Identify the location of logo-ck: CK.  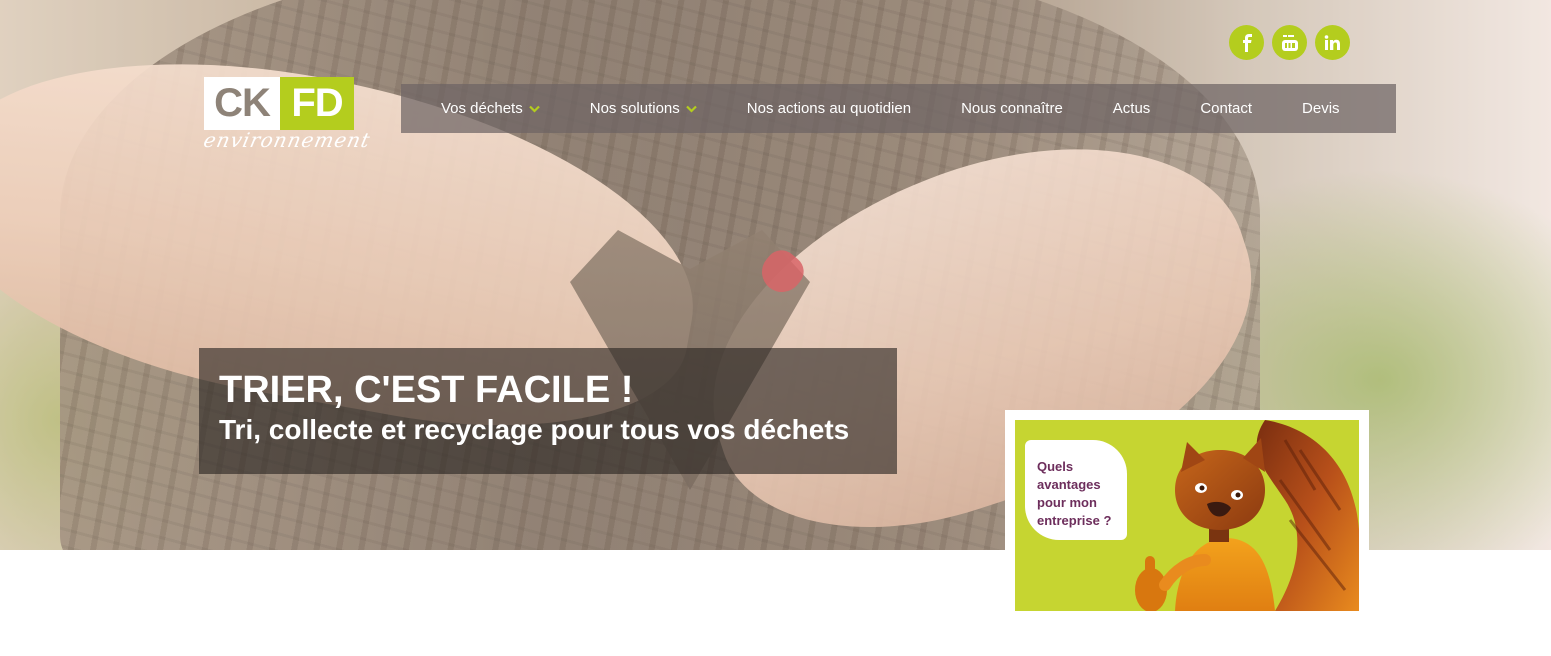
(242, 103).